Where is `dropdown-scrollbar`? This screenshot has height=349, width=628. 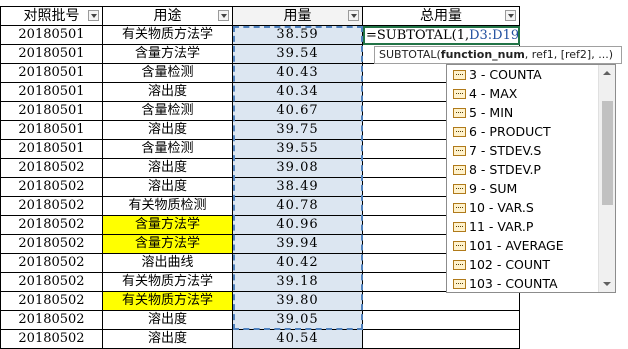
dropdown-scrollbar is located at coordinates (606, 178).